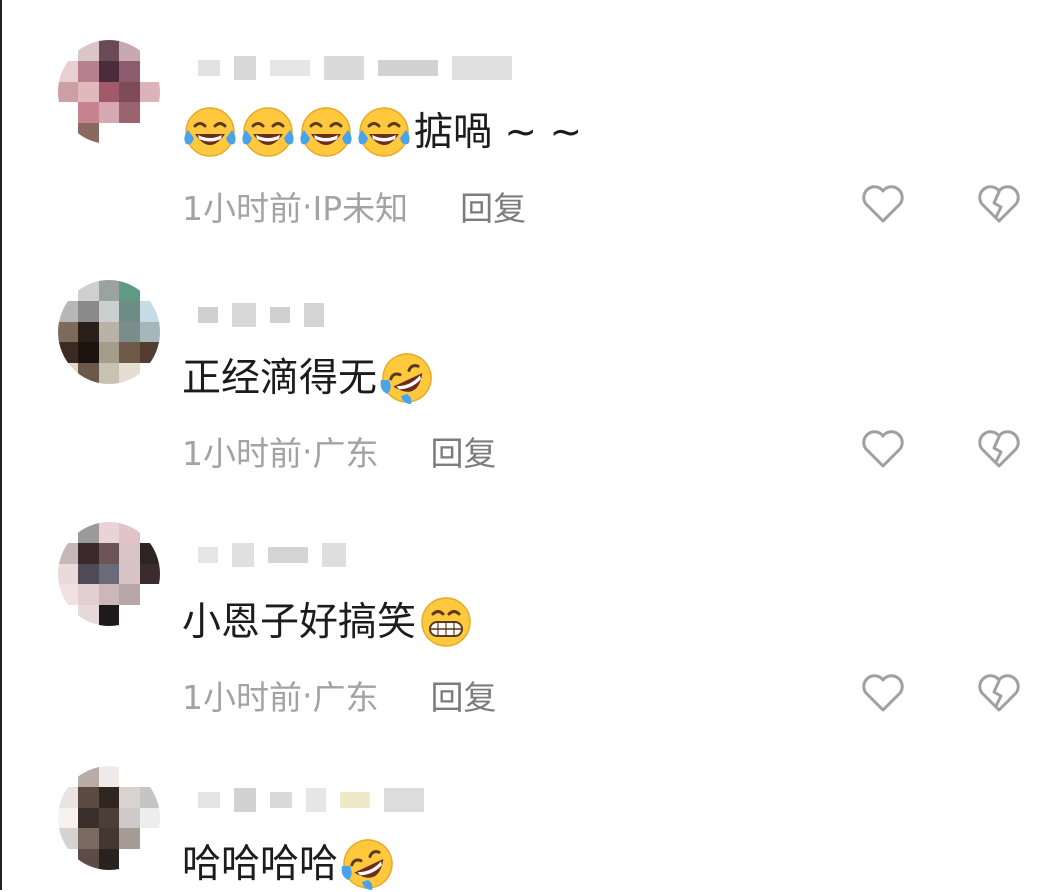 This screenshot has width=1060, height=892. Describe the element at coordinates (299, 622) in the screenshot. I see `comment-body: 小恩子好搞笑` at that location.